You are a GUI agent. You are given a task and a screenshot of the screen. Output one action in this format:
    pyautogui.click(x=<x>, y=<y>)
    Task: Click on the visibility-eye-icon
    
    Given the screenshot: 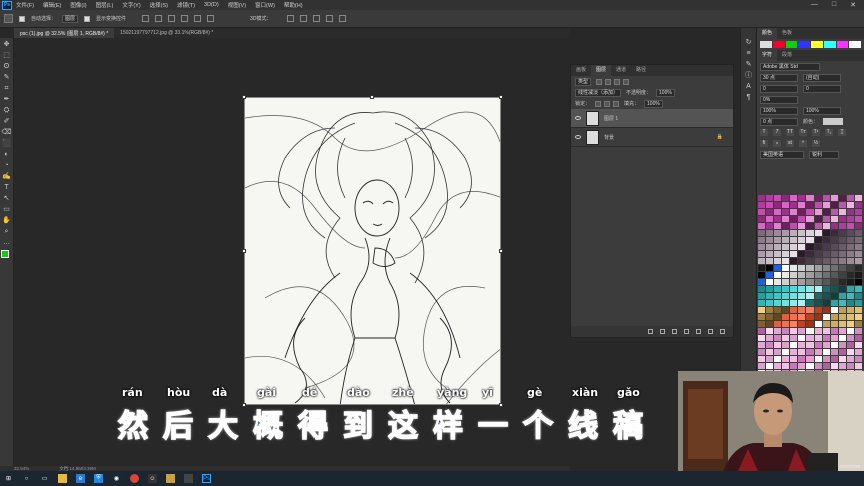 What is the action you would take?
    pyautogui.click(x=578, y=137)
    